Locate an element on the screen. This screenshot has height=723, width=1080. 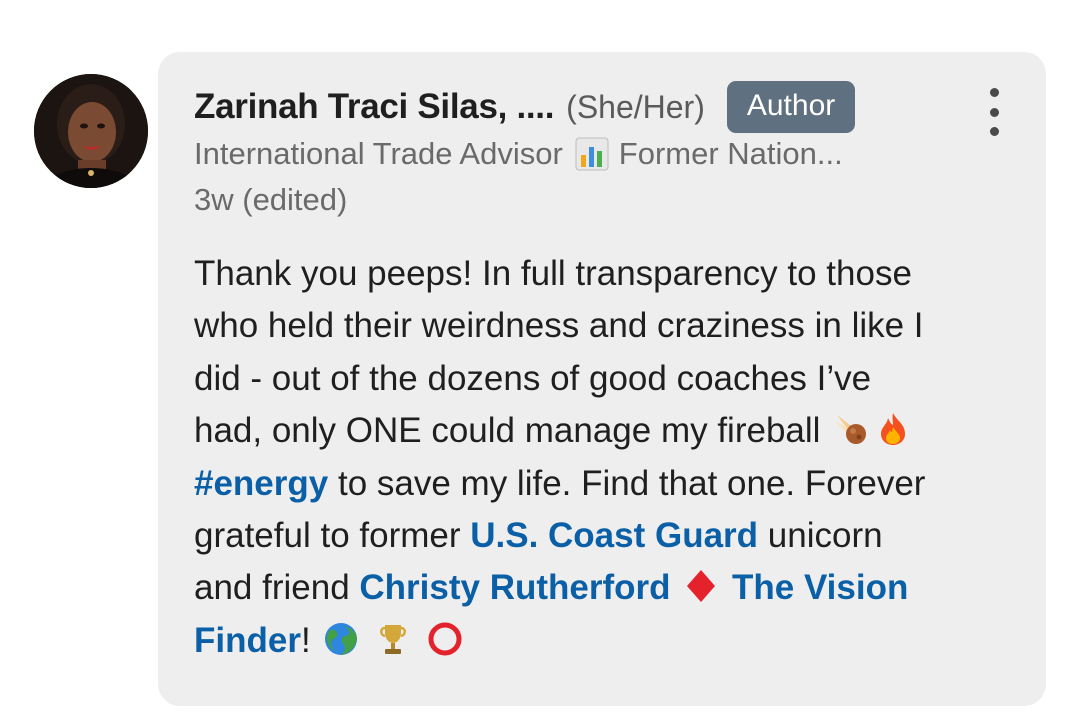
comment-text: ! is located at coordinates (305, 640).